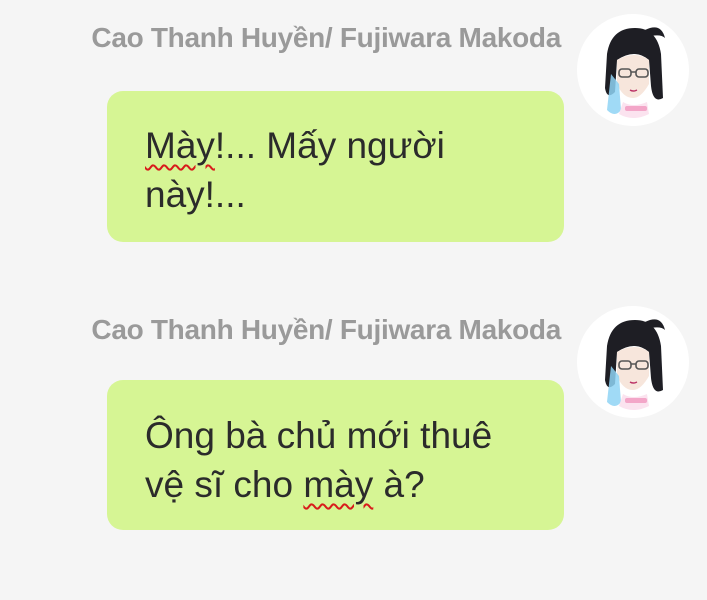  Describe the element at coordinates (319, 435) in the screenshot. I see `message-line: Ông bà chủ mới thuê` at that location.